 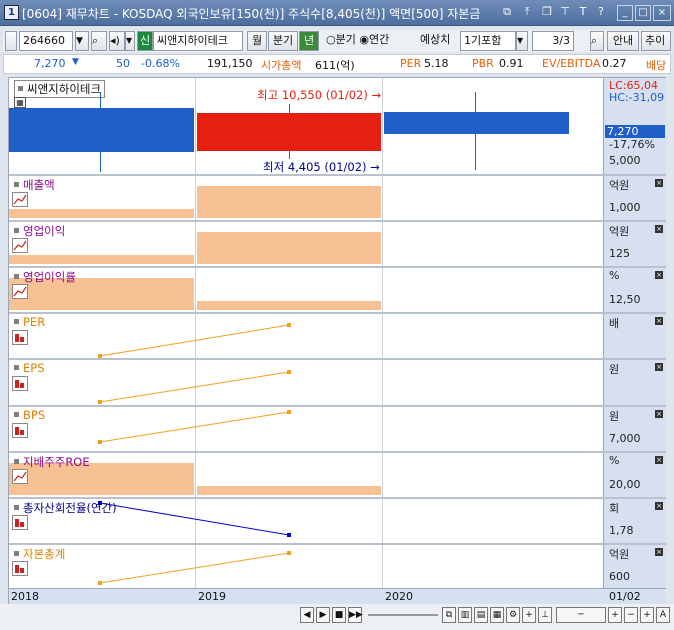 What do you see at coordinates (364, 39) in the screenshot?
I see `radio-annual: ◉` at bounding box center [364, 39].